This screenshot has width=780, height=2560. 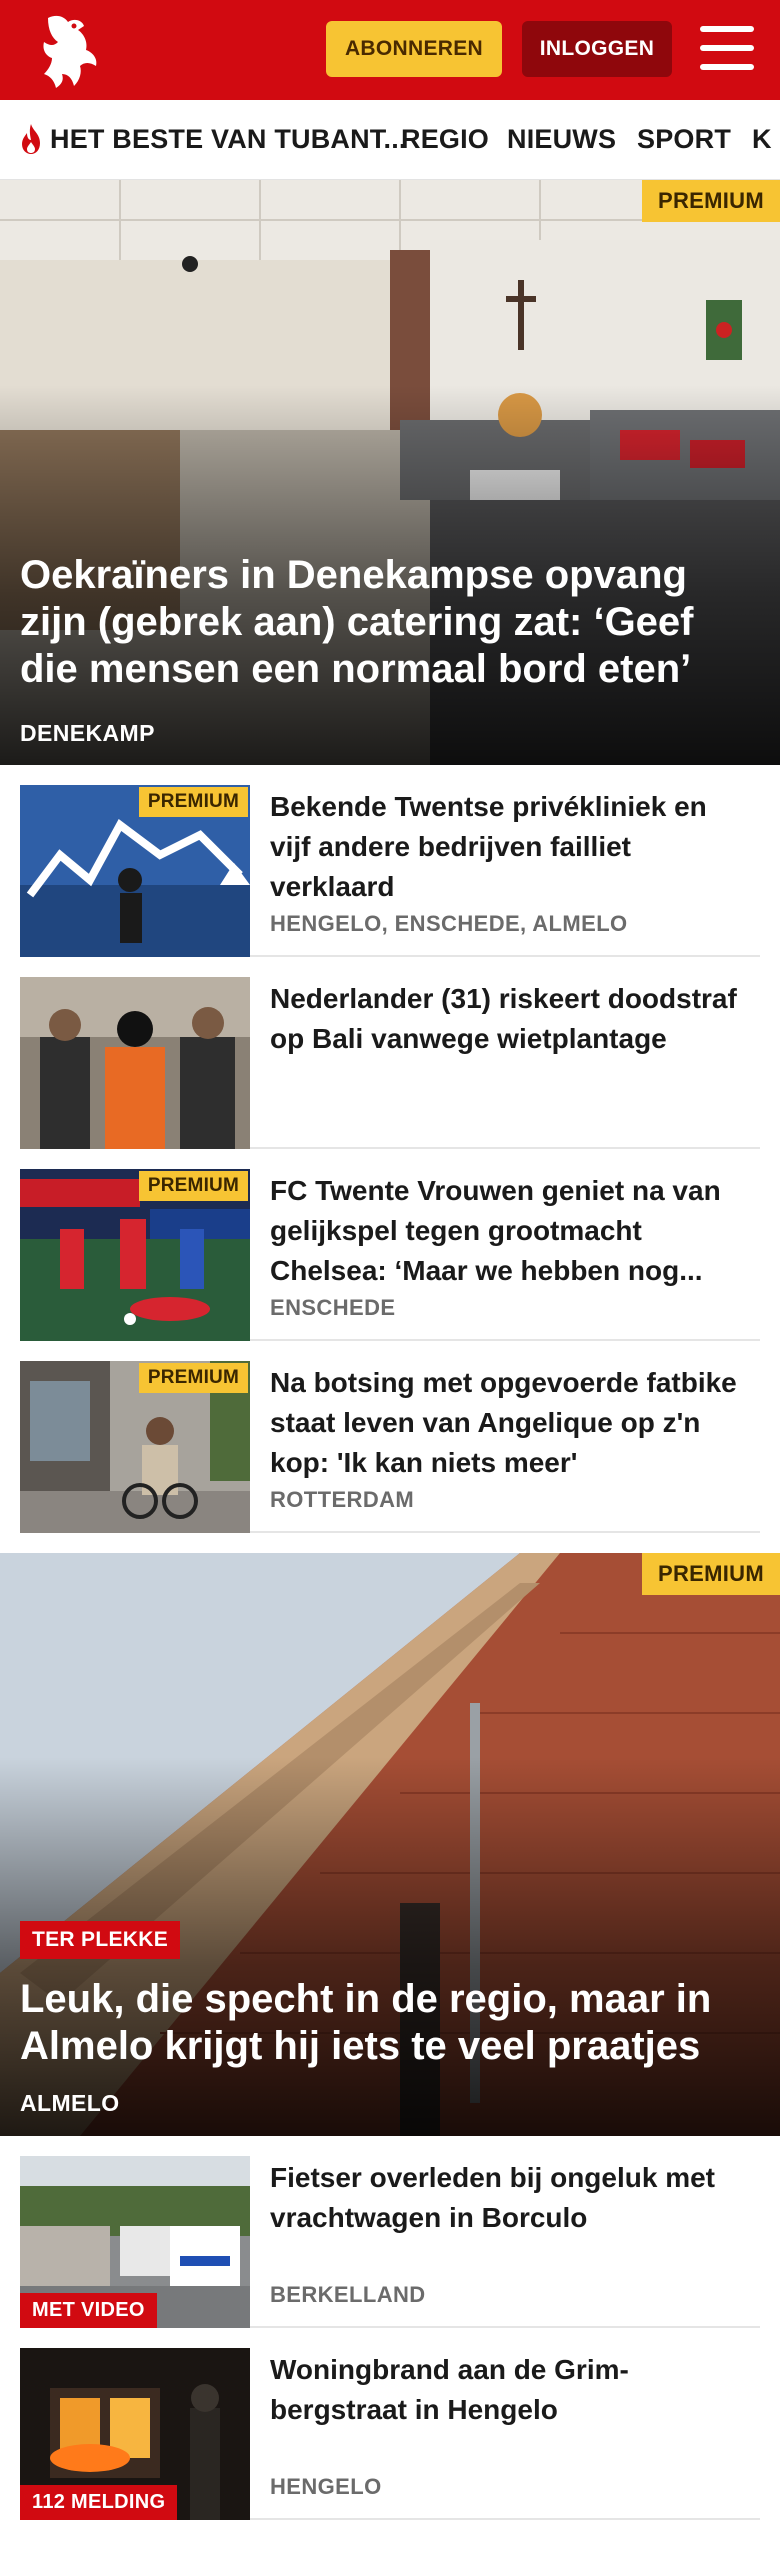 What do you see at coordinates (762, 139) in the screenshot?
I see `nav-item-k: K` at bounding box center [762, 139].